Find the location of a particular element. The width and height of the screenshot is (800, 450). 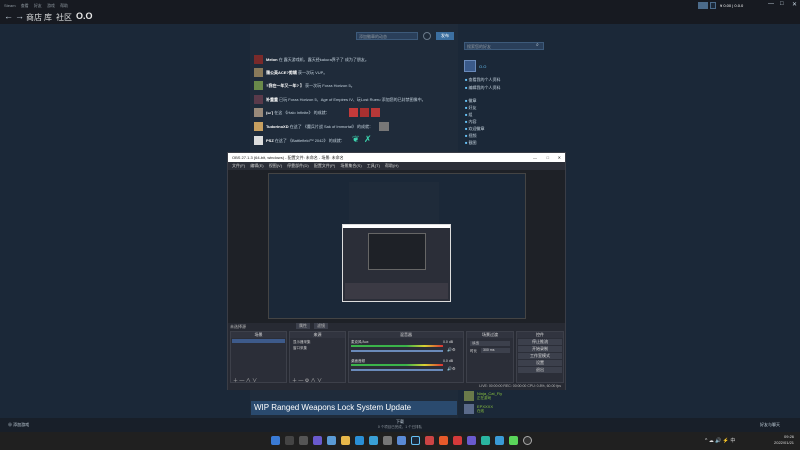

link-view-profile: 查看我的个人资料 is located at coordinates (483, 80).